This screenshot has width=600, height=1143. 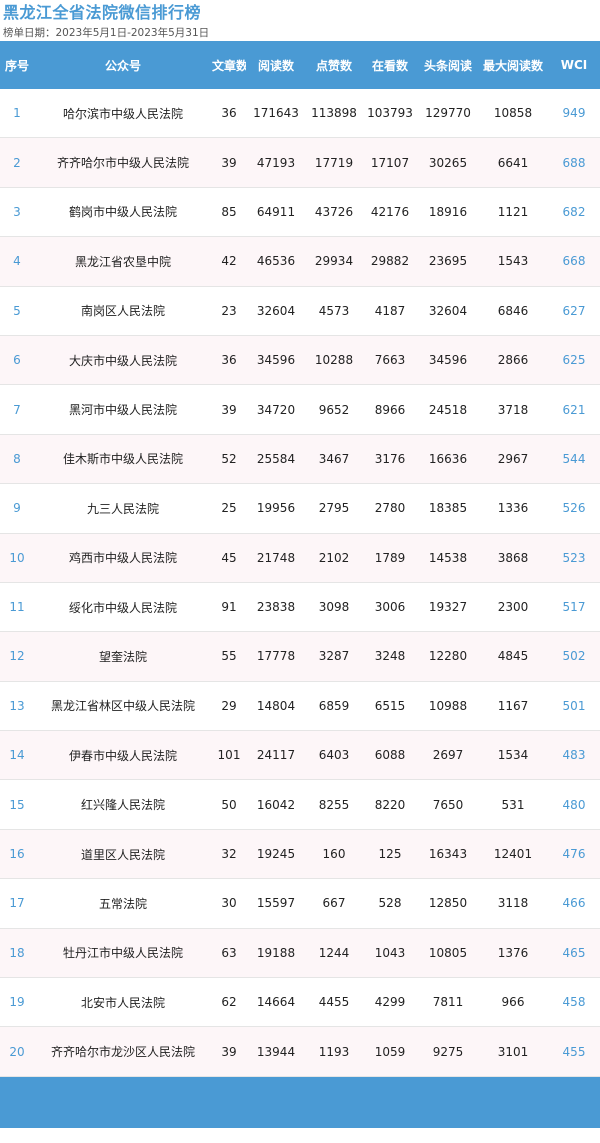 What do you see at coordinates (448, 409) in the screenshot?
I see `cell-headline-reads: 24518` at bounding box center [448, 409].